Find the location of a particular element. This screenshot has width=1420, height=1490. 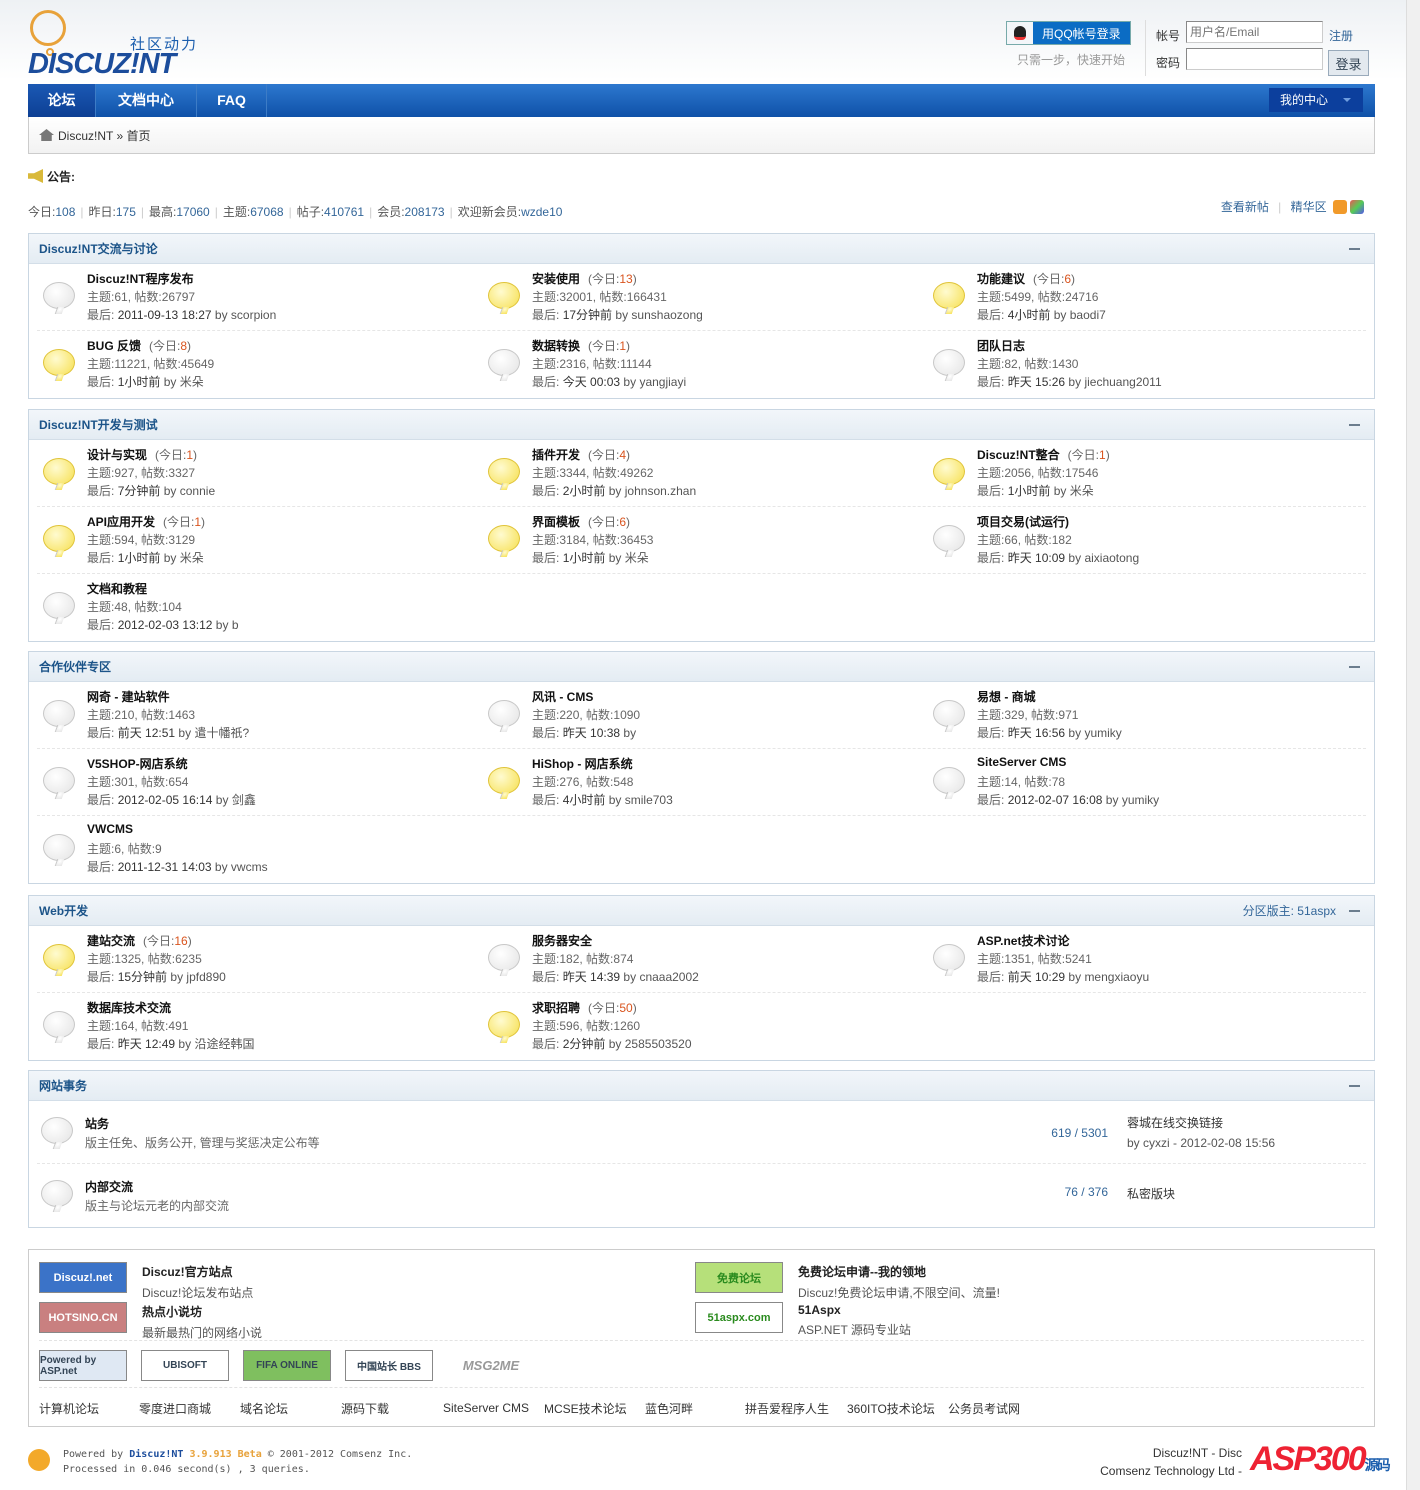

stat-value: 67068 is located at coordinates (266, 212).